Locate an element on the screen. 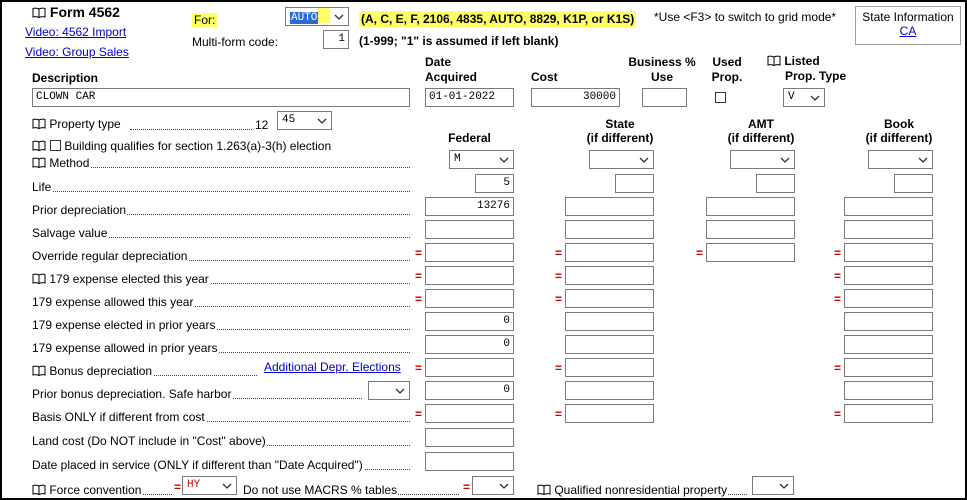 The image size is (967, 500). elected-179-marker: = is located at coordinates (419, 276).